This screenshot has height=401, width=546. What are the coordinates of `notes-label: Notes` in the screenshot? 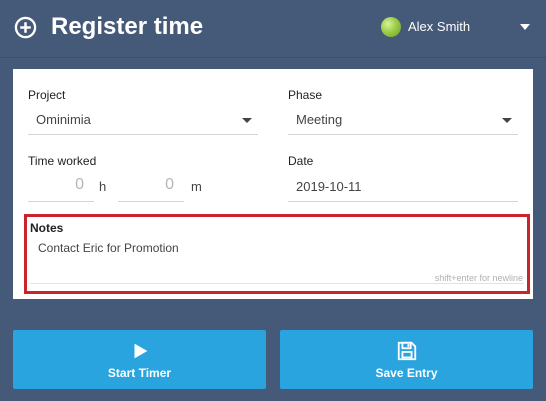 It's located at (47, 228).